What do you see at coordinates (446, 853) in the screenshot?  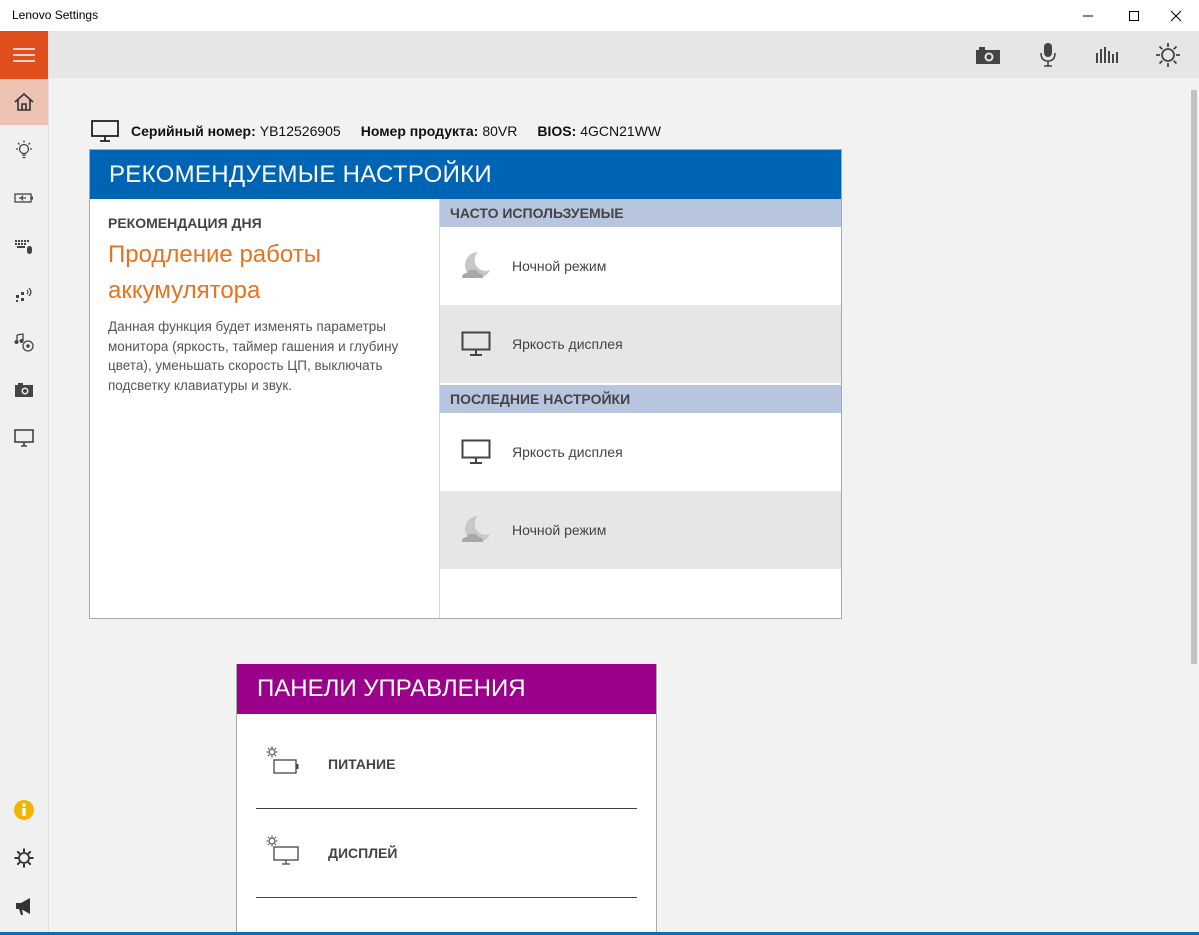 I see `control-panel-display: ДИСПЛЕЙ` at bounding box center [446, 853].